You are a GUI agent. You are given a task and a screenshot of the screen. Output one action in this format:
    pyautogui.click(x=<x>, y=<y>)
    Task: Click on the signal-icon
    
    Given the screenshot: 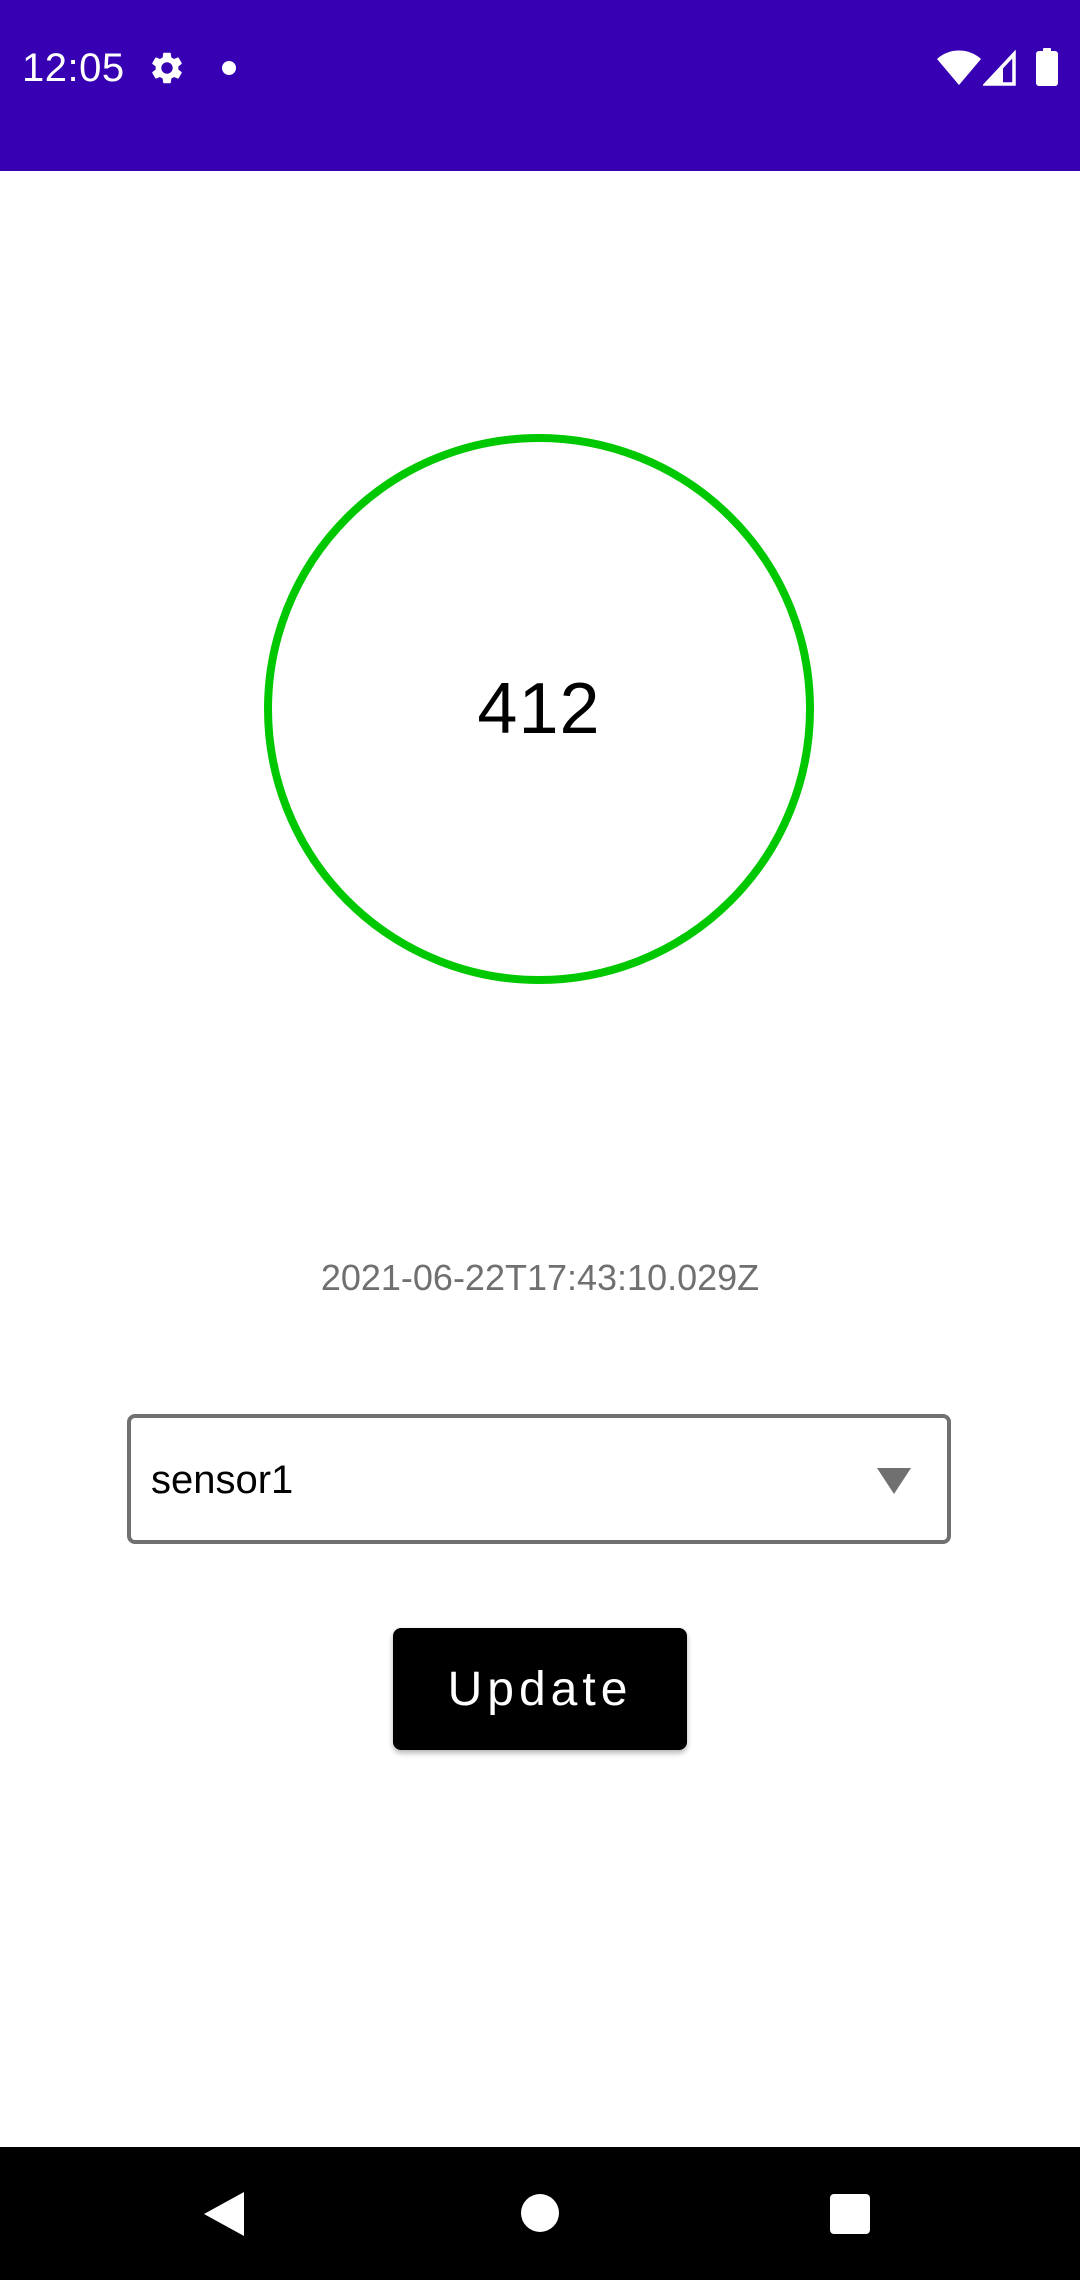 What is the action you would take?
    pyautogui.click(x=999, y=68)
    